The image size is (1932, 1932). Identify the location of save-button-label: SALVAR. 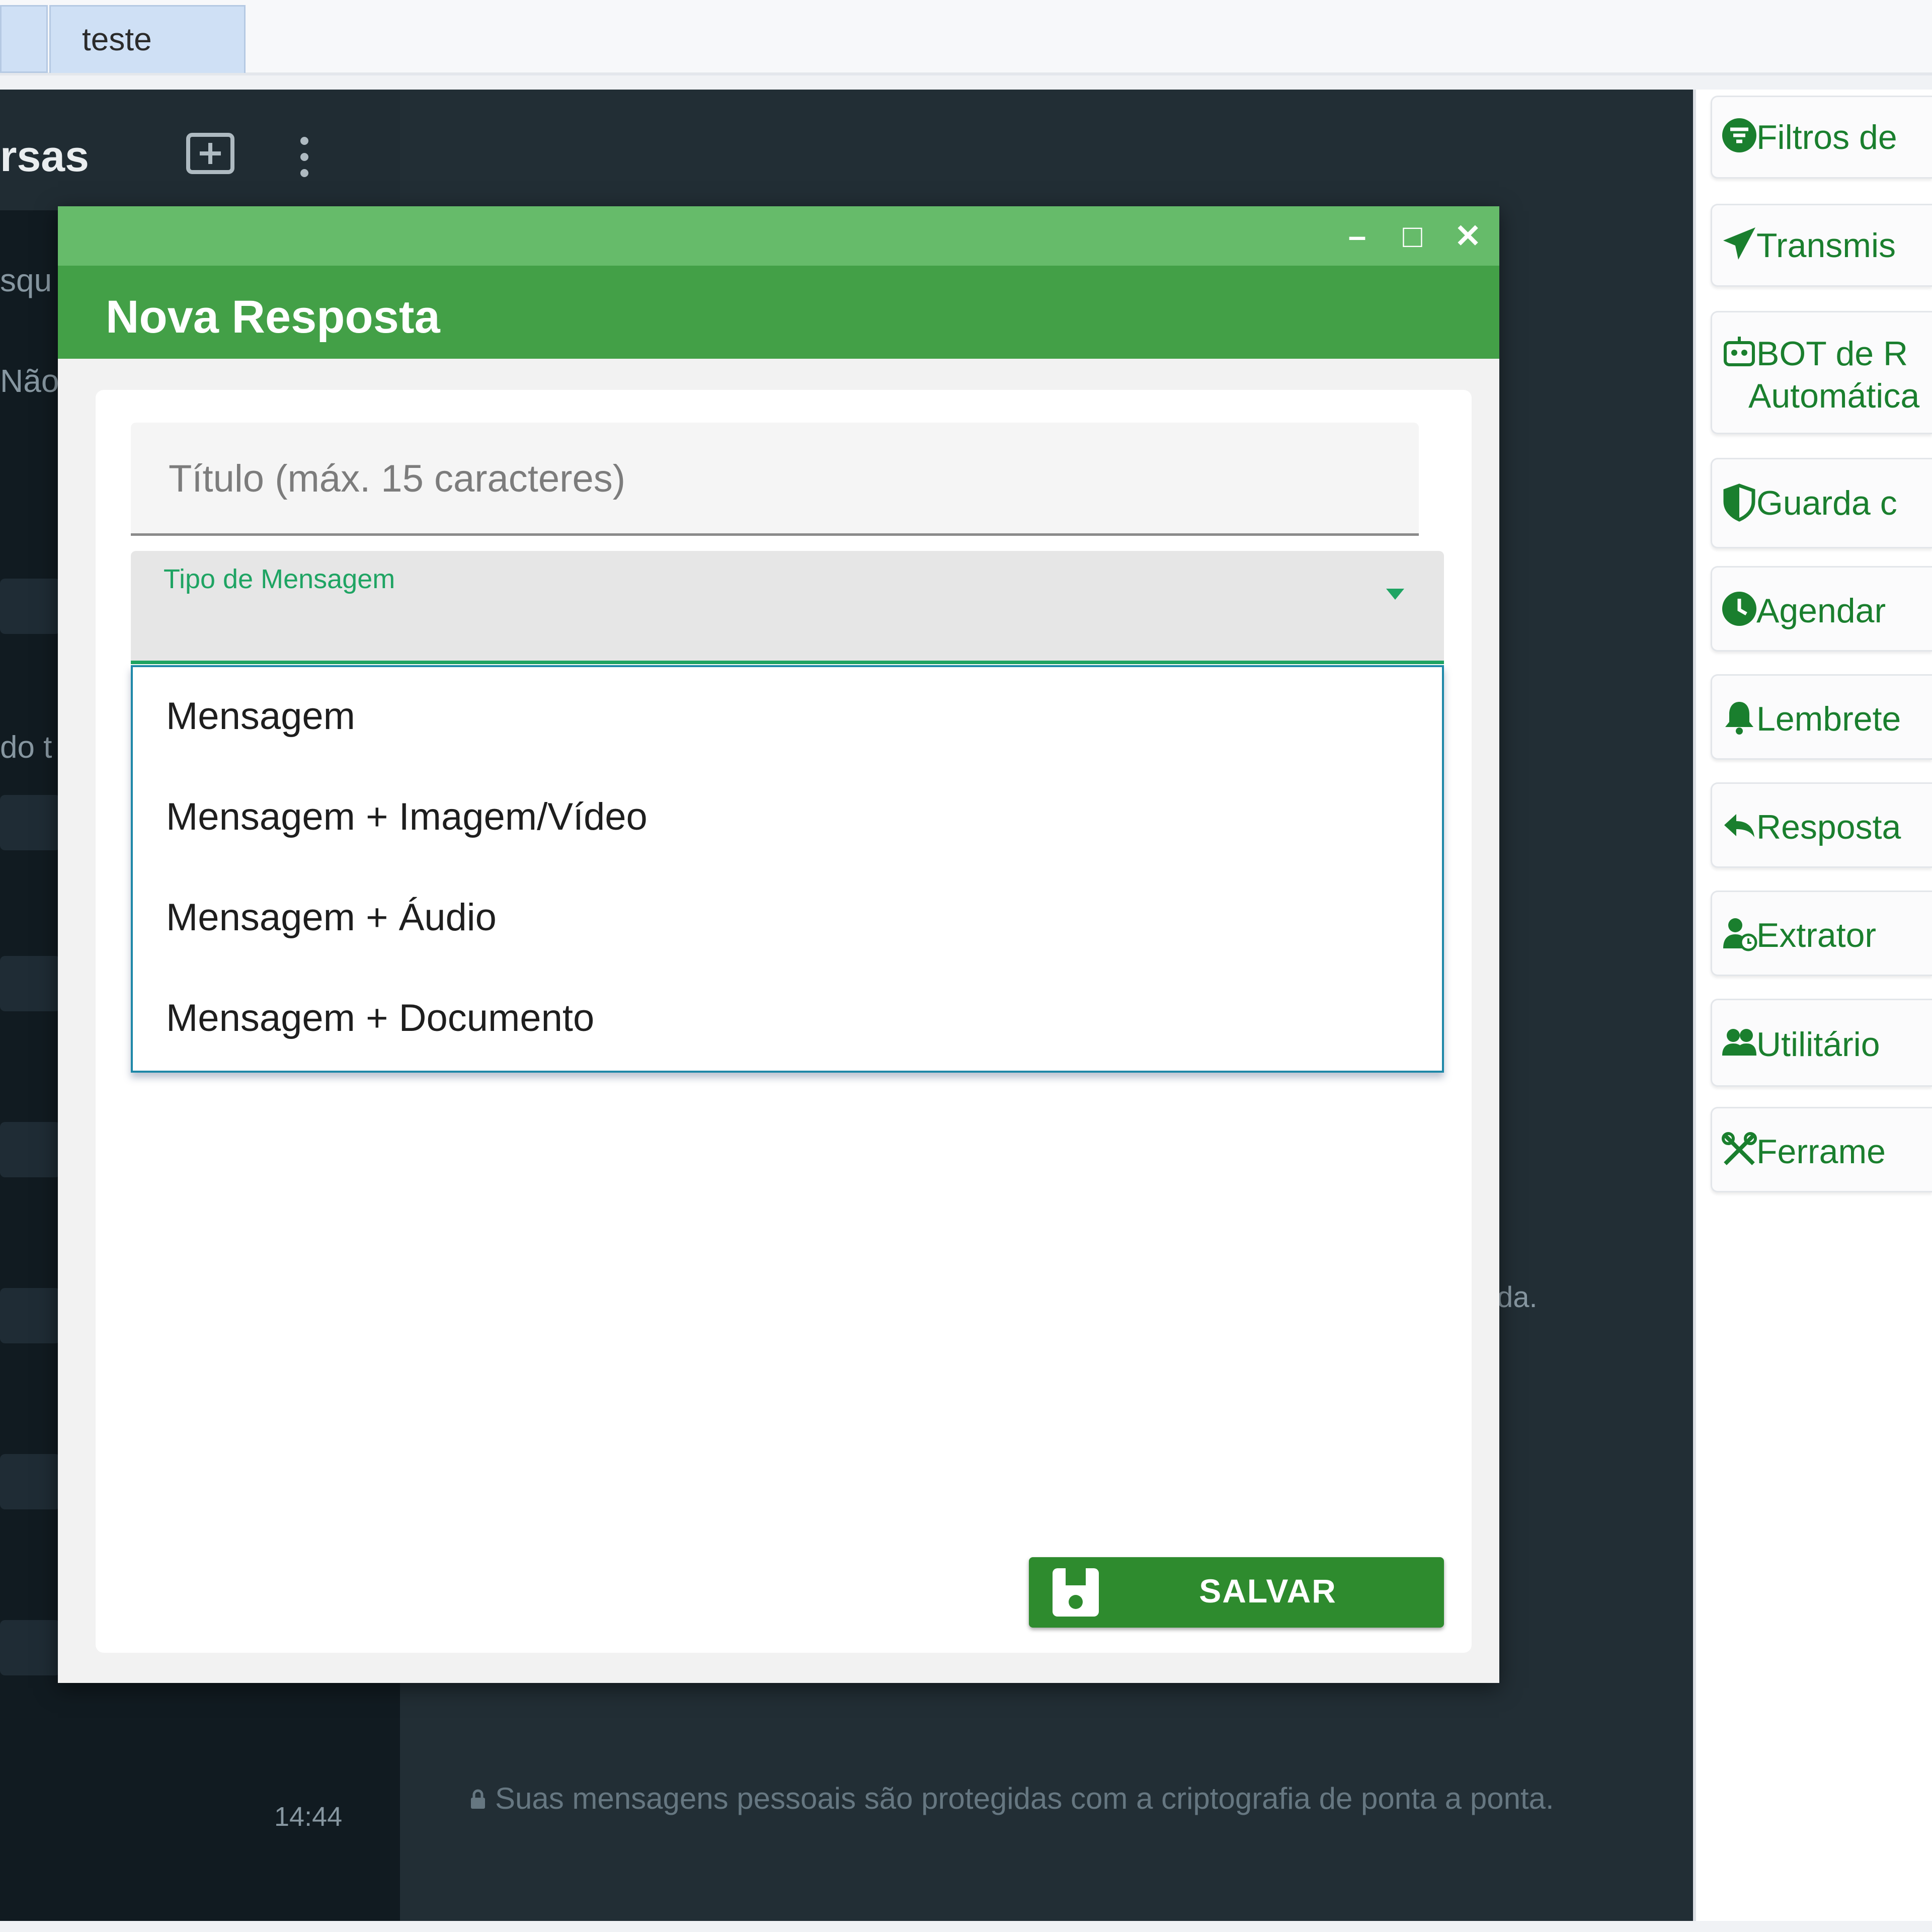
(1268, 1591).